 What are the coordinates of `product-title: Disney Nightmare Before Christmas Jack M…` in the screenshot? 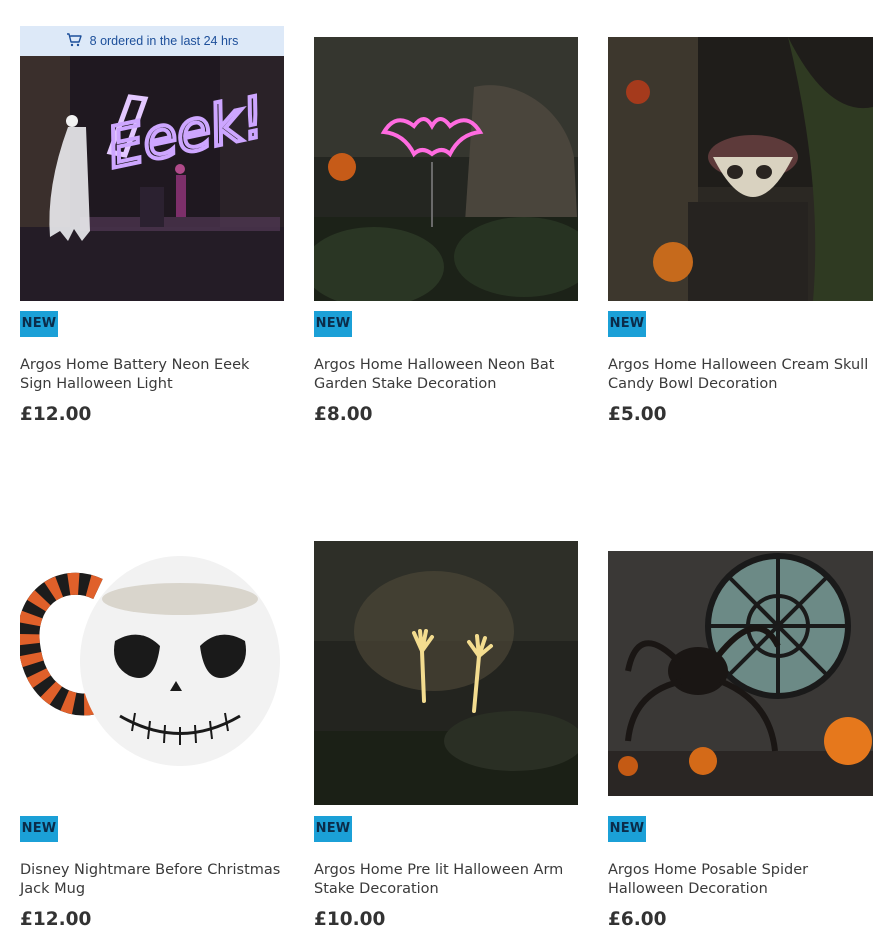 It's located at (151, 880).